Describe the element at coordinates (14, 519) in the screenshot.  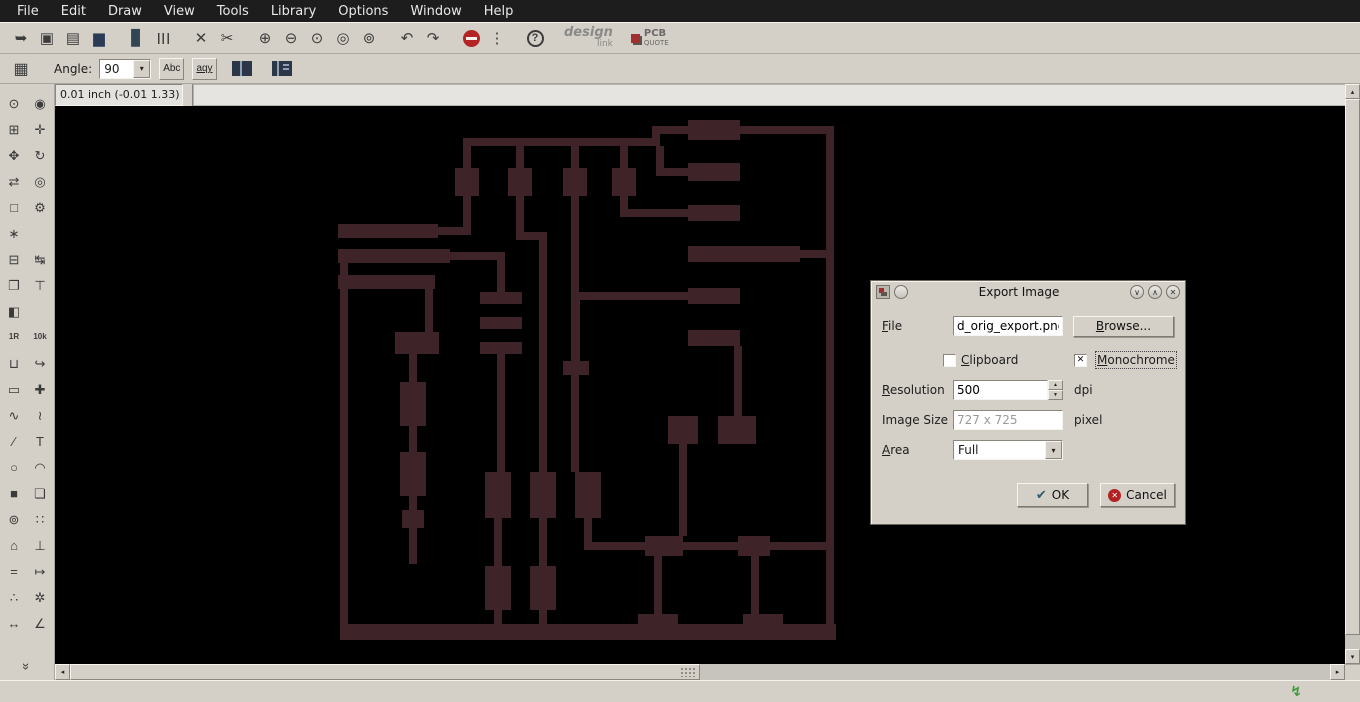
I see `donut-pad-button: ⊚` at that location.